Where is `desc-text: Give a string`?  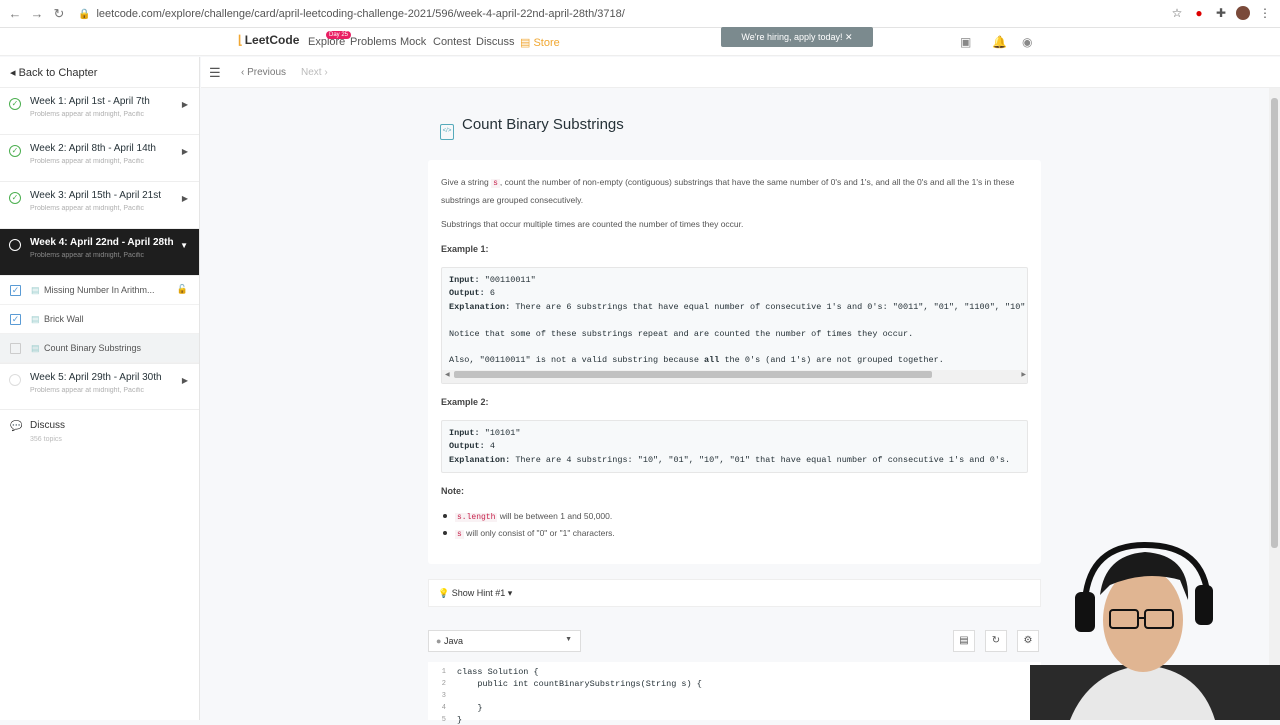
desc-text: Give a string is located at coordinates (466, 182).